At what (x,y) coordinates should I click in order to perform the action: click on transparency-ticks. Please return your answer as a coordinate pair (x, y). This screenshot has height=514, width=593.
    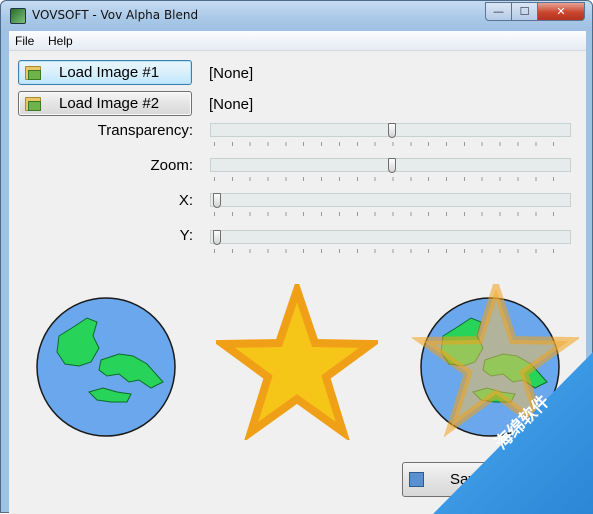
    Looking at the image, I should click on (392, 144).